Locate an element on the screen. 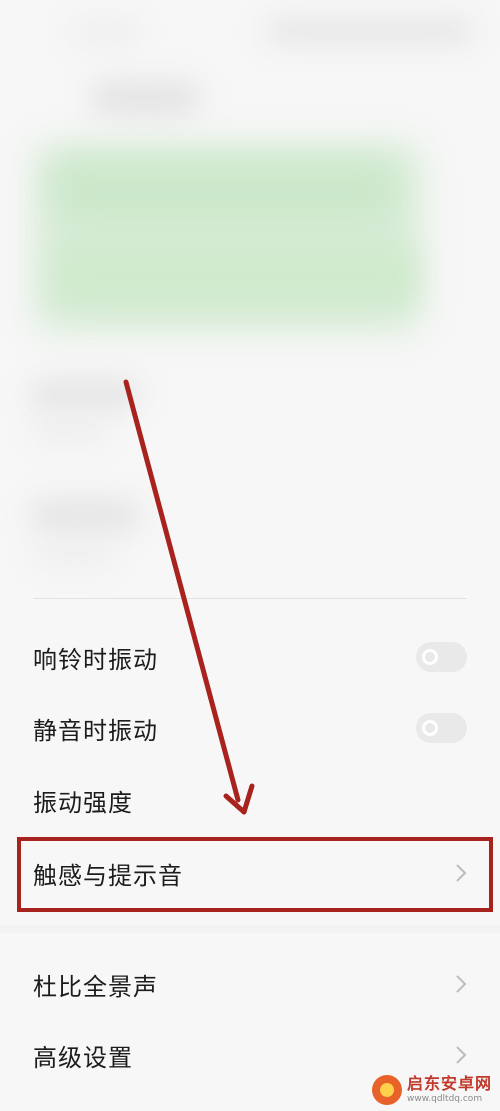  setting-label: 杜比全景声 is located at coordinates (95, 986).